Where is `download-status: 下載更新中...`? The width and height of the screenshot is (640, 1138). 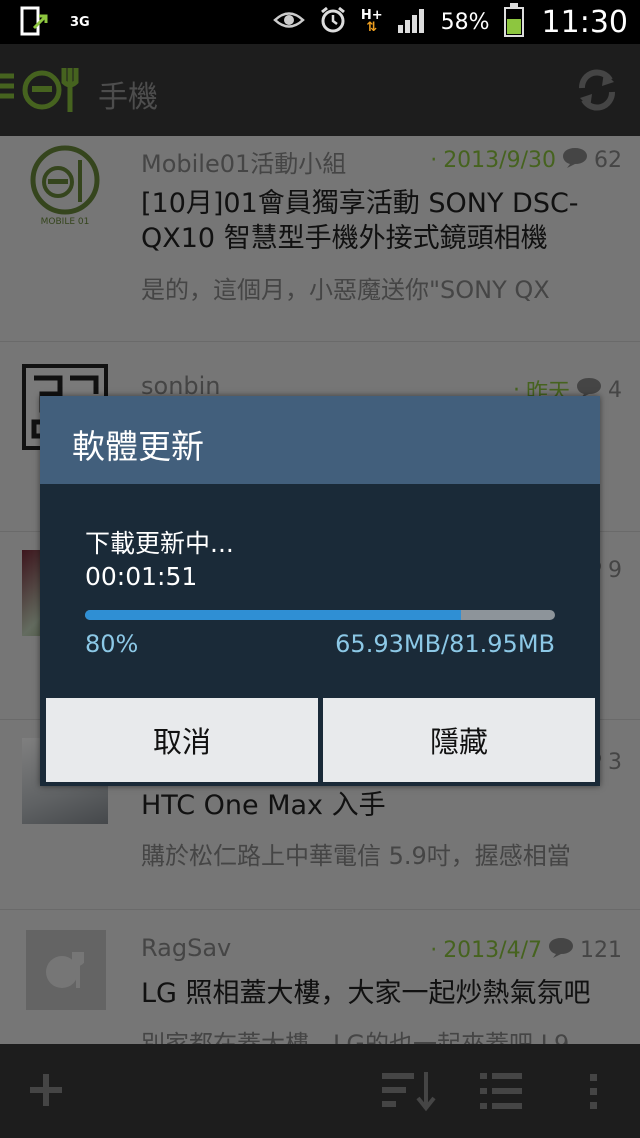 download-status: 下載更新中... is located at coordinates (159, 543).